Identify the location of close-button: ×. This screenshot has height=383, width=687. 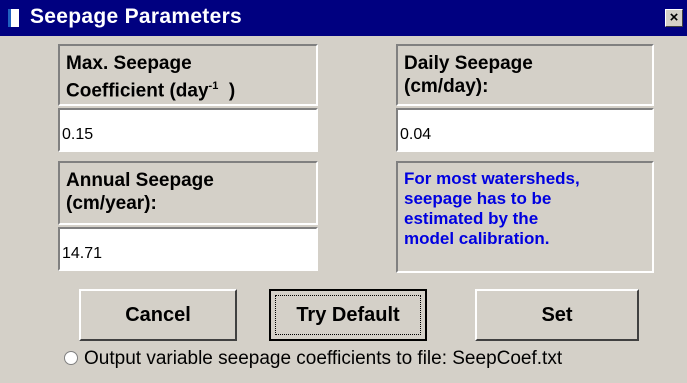
(674, 18).